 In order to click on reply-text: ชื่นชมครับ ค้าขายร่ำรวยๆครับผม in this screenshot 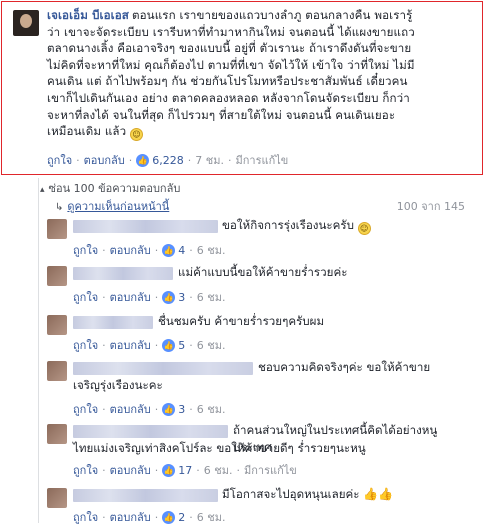, I will do `click(241, 321)`.